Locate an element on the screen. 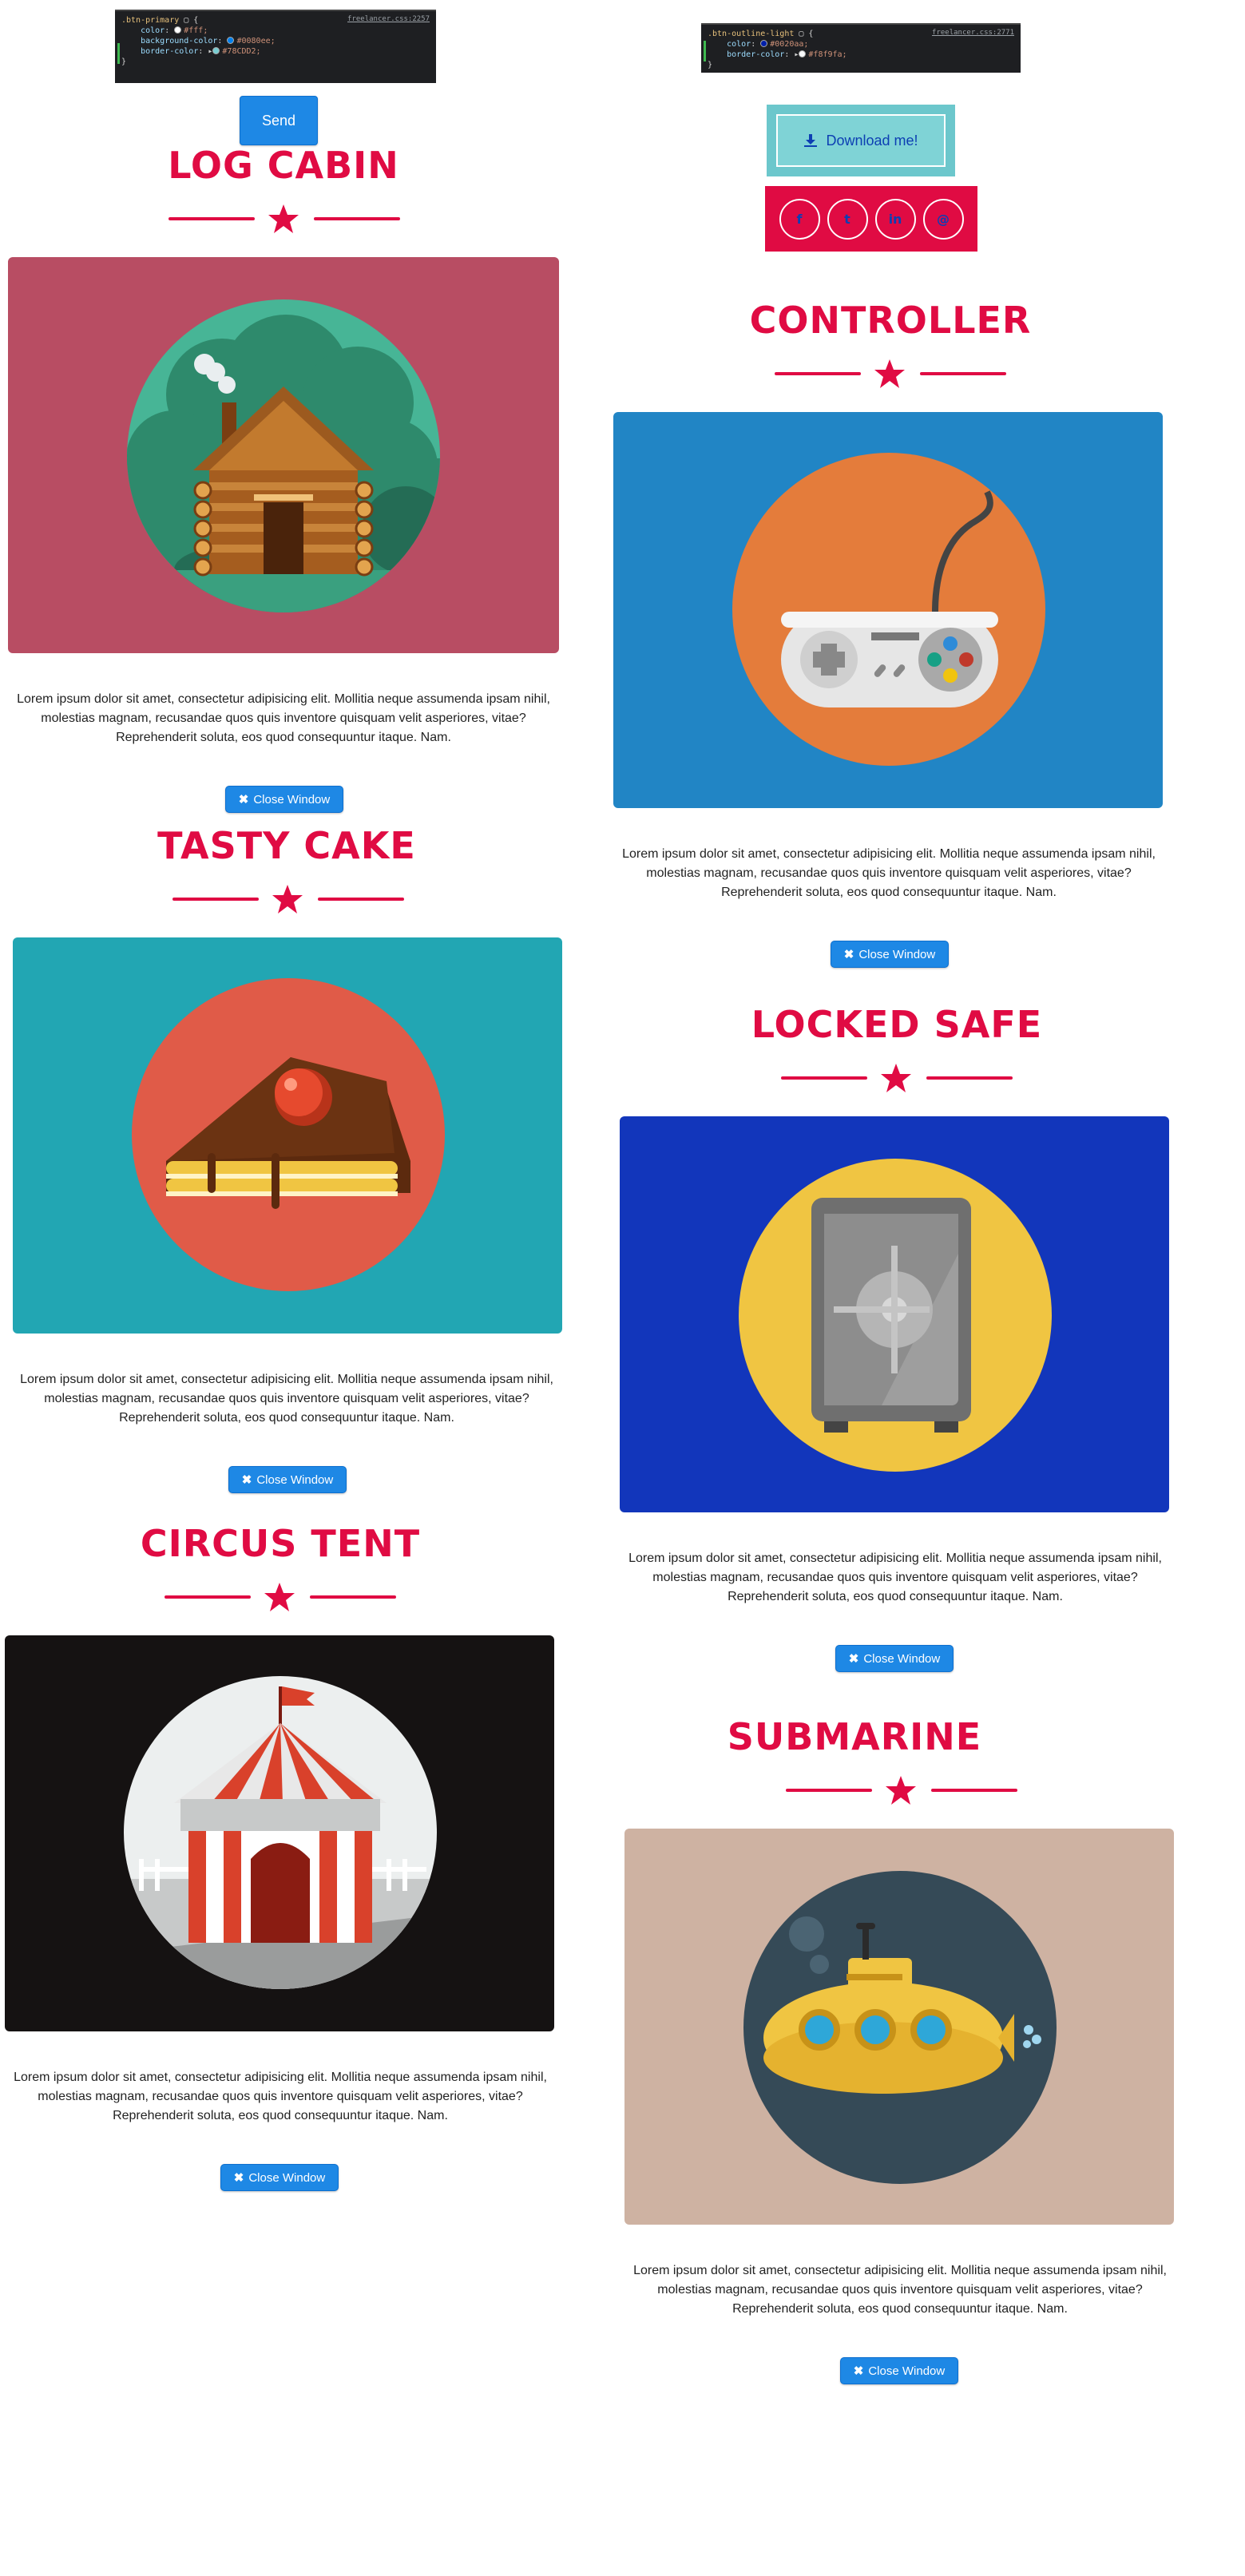 The image size is (1245, 2576). download-container: Download me! is located at coordinates (861, 140).